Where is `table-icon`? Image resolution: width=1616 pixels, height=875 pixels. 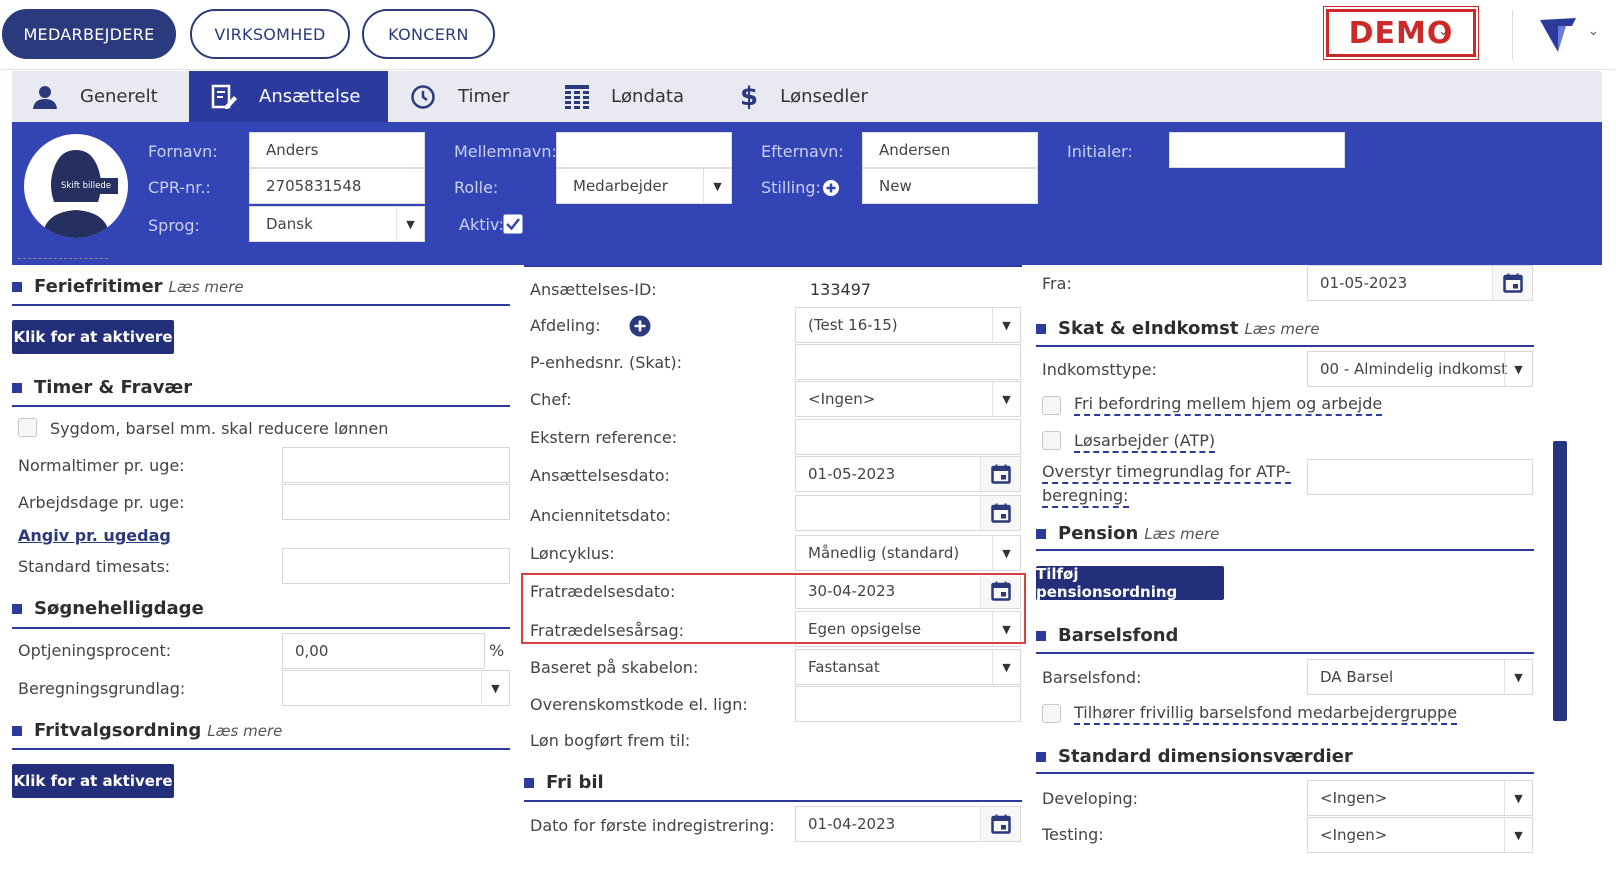
table-icon is located at coordinates (577, 96).